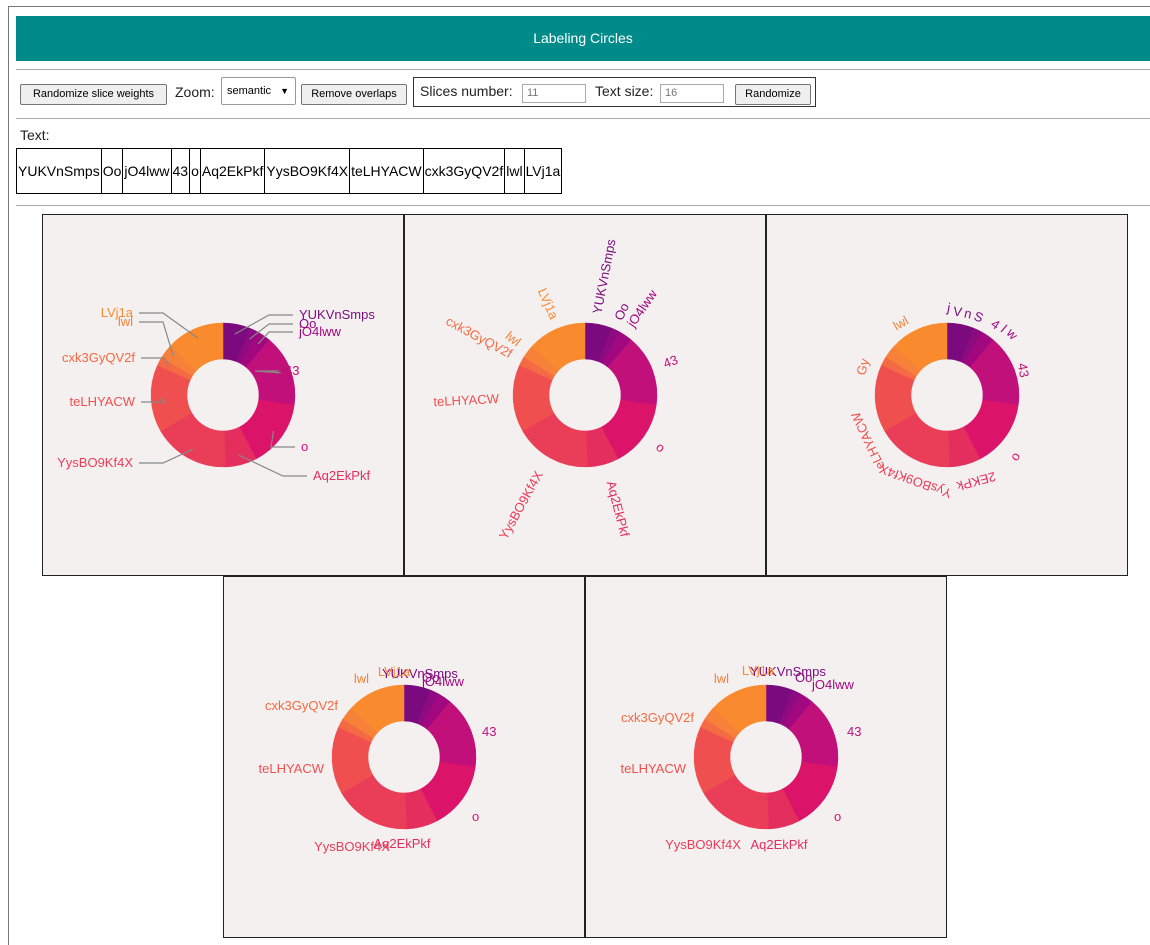 This screenshot has height=945, width=1150. What do you see at coordinates (463, 171) in the screenshot?
I see `text-cell: cxk3GyQV2f` at bounding box center [463, 171].